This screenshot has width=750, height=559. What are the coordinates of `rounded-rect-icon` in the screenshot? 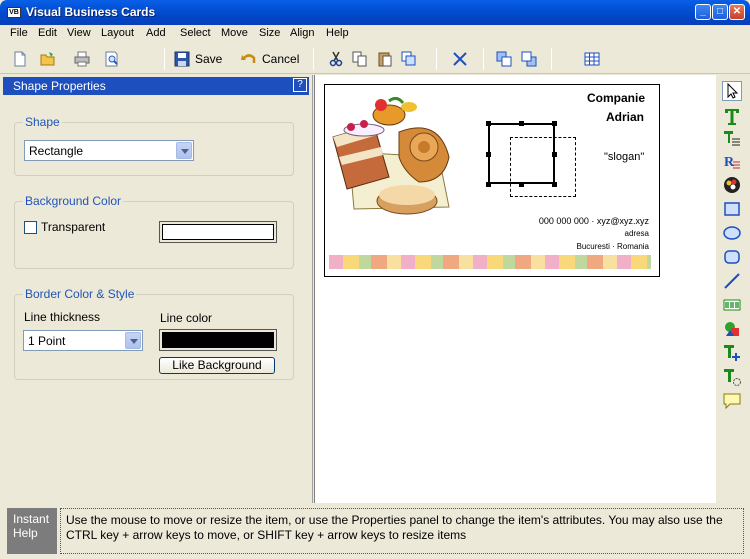 It's located at (732, 257).